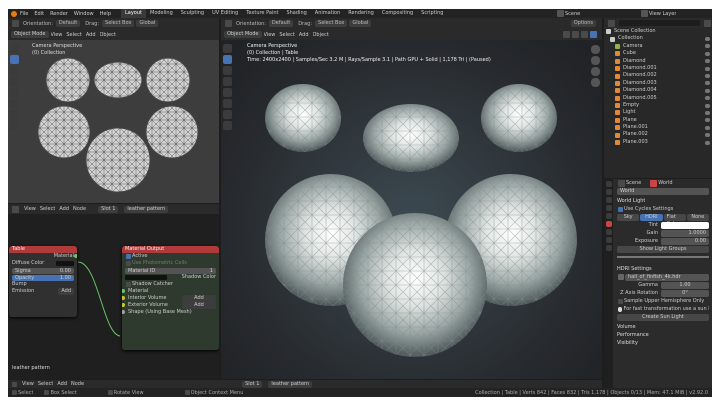 This screenshot has width=720, height=405. Describe the element at coordinates (146, 277) in the screenshot. I see `shadow-color-swatch` at that location.